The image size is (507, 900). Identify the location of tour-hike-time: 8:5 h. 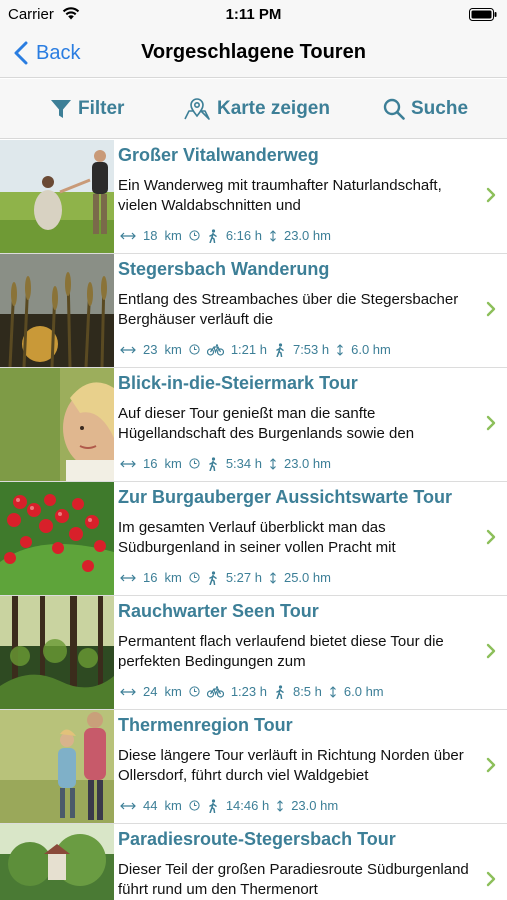
(307, 691).